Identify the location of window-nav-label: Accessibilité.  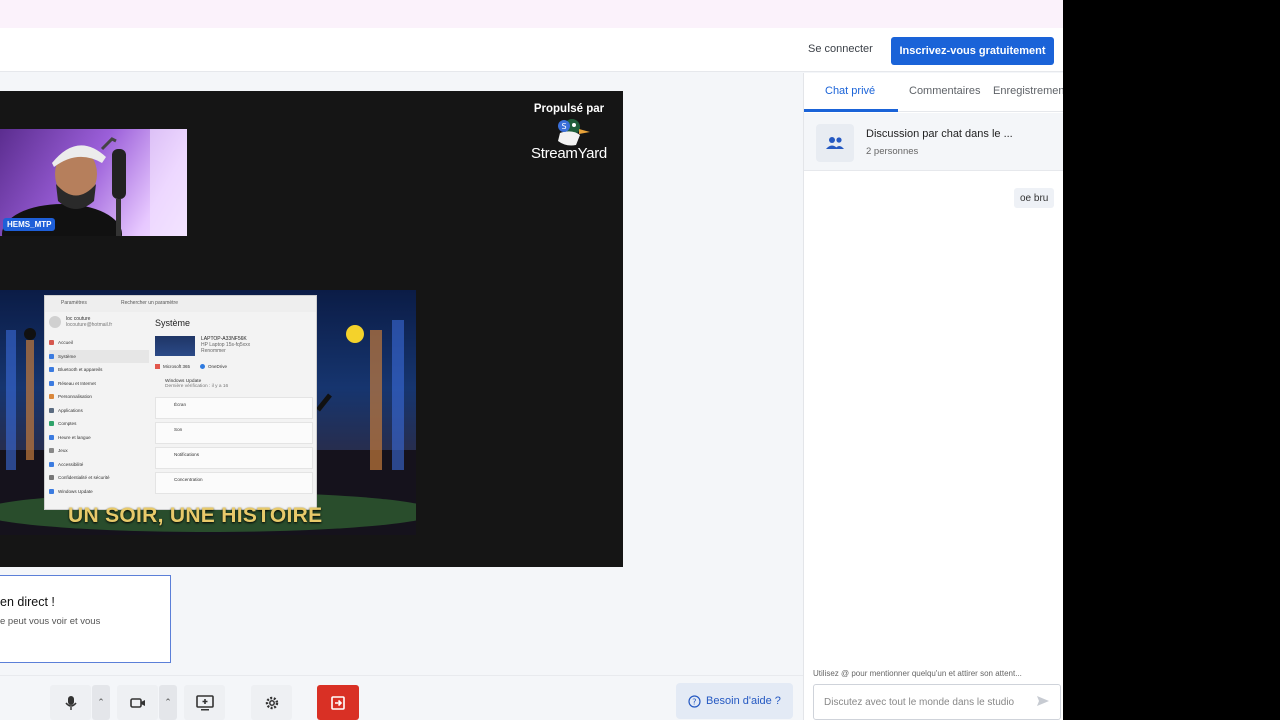
(71, 464).